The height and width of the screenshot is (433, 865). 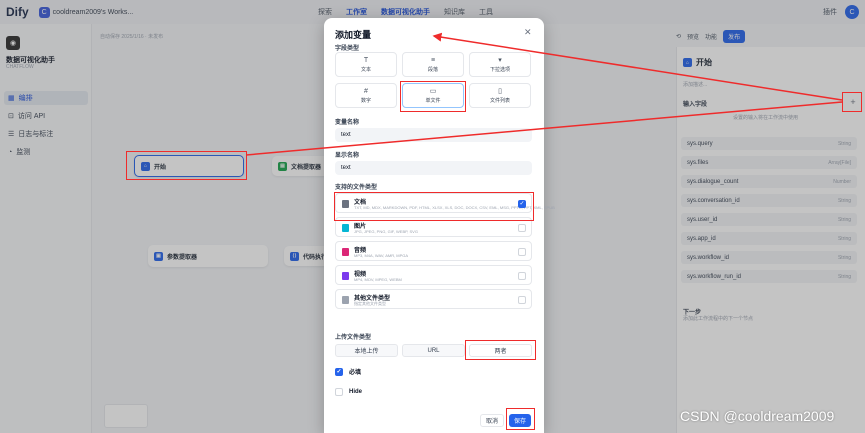 What do you see at coordinates (544, 128) in the screenshot?
I see `arrow-to-start-node` at bounding box center [544, 128].